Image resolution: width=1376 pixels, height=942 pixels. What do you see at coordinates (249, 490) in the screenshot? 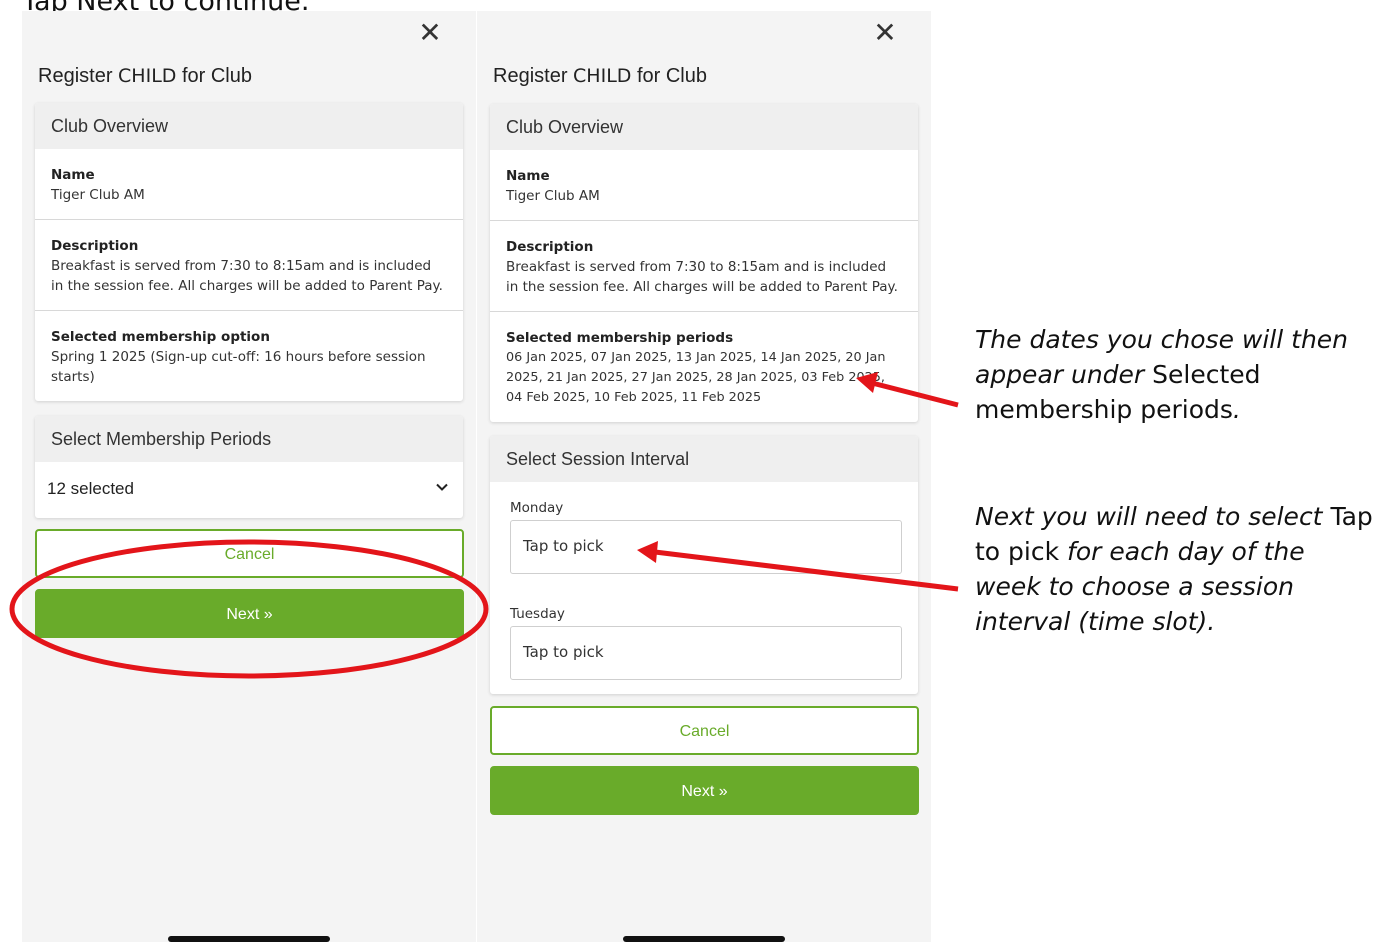
I see `membership-periods-select: 12 selected` at bounding box center [249, 490].